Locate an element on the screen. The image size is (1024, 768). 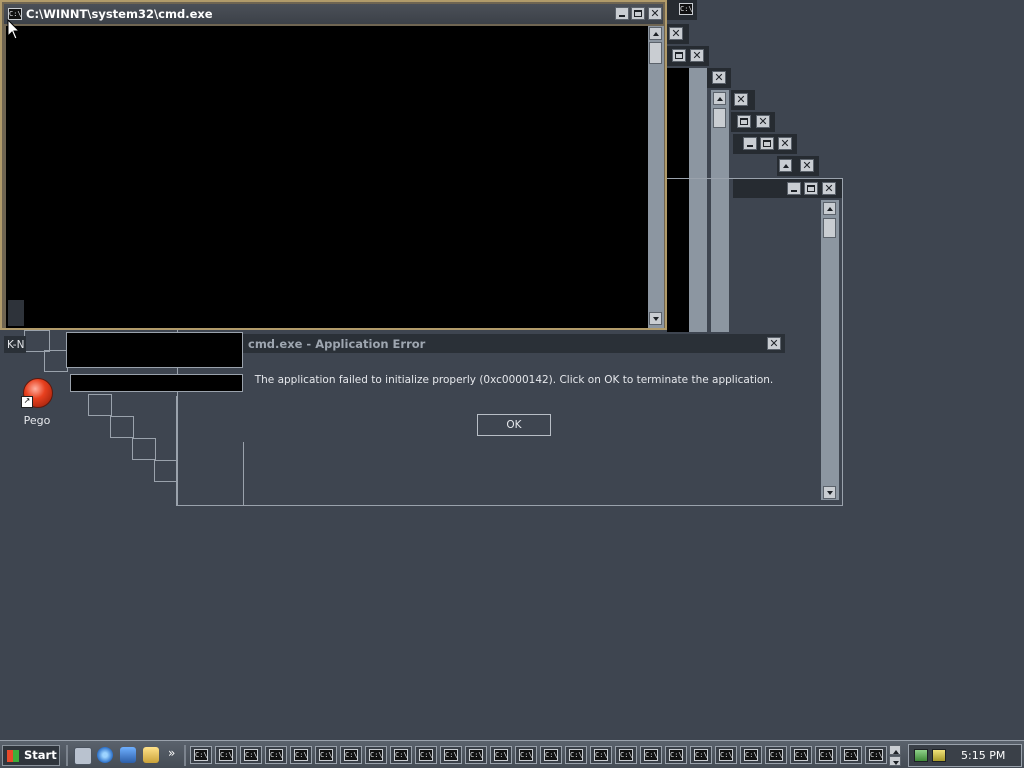
show-desktop-icon is located at coordinates (83, 756).